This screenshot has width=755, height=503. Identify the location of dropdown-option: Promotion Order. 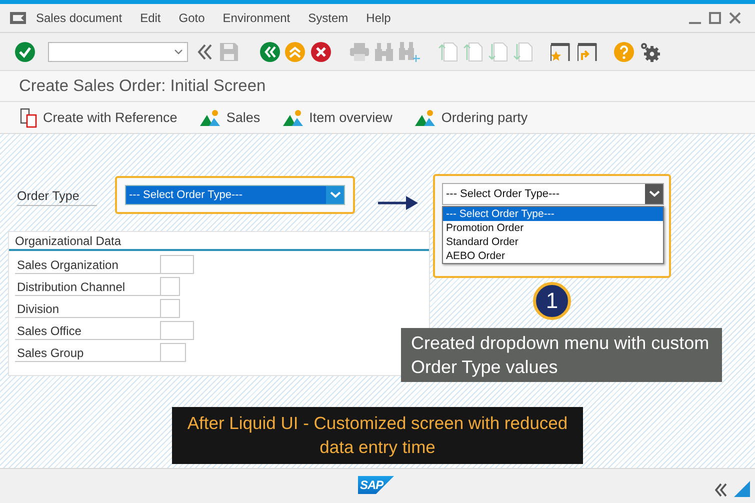
(553, 228).